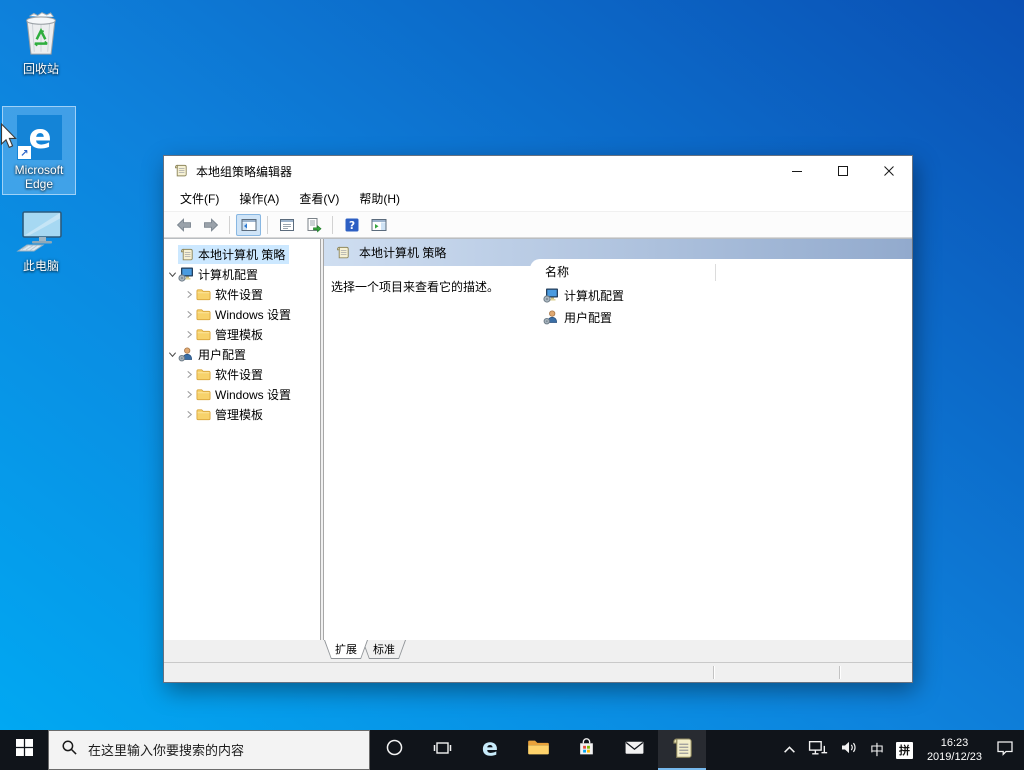 The image size is (1024, 770). Describe the element at coordinates (228, 274) in the screenshot. I see `tree-item-label: 计算机配置` at that location.